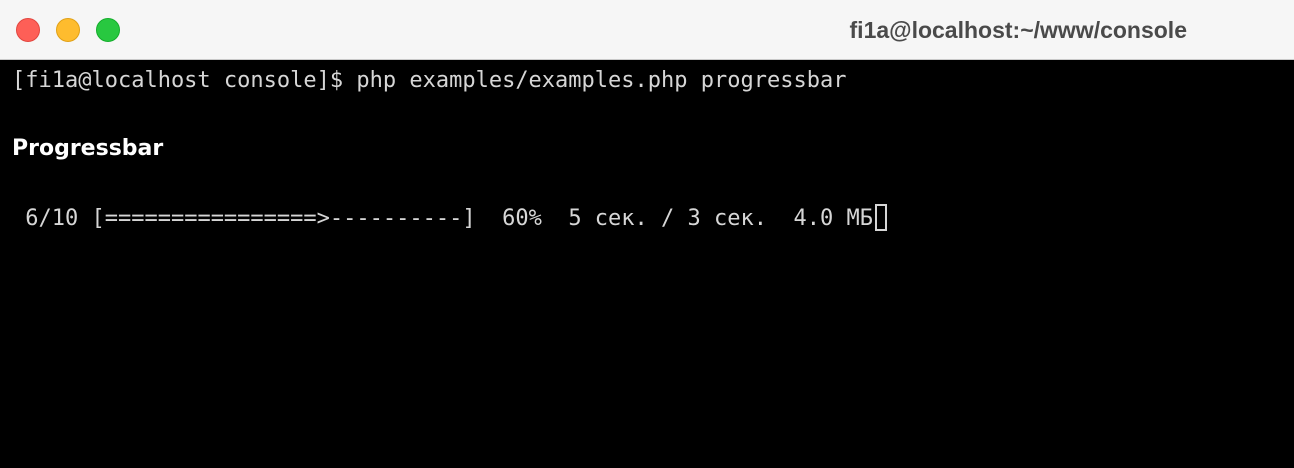 Image resolution: width=1294 pixels, height=468 pixels. I want to click on shell-prompt: [fi1a@localhost console]$, so click(184, 80).